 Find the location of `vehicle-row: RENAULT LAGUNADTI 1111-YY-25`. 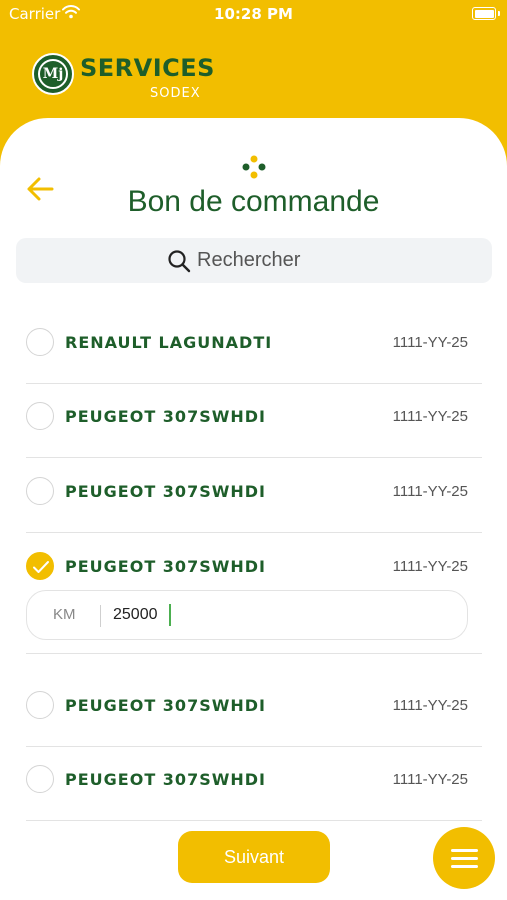

vehicle-row: RENAULT LAGUNADTI 1111-YY-25 is located at coordinates (254, 347).